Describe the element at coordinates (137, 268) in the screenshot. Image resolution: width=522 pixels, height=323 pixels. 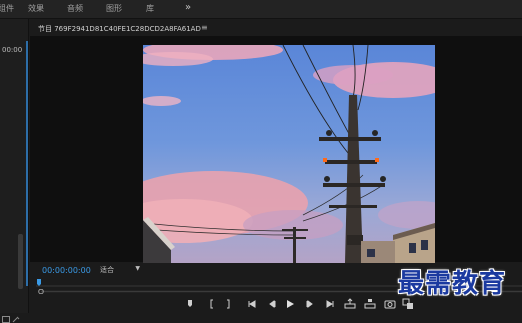
I see `chevron-down-icon: ▼` at that location.